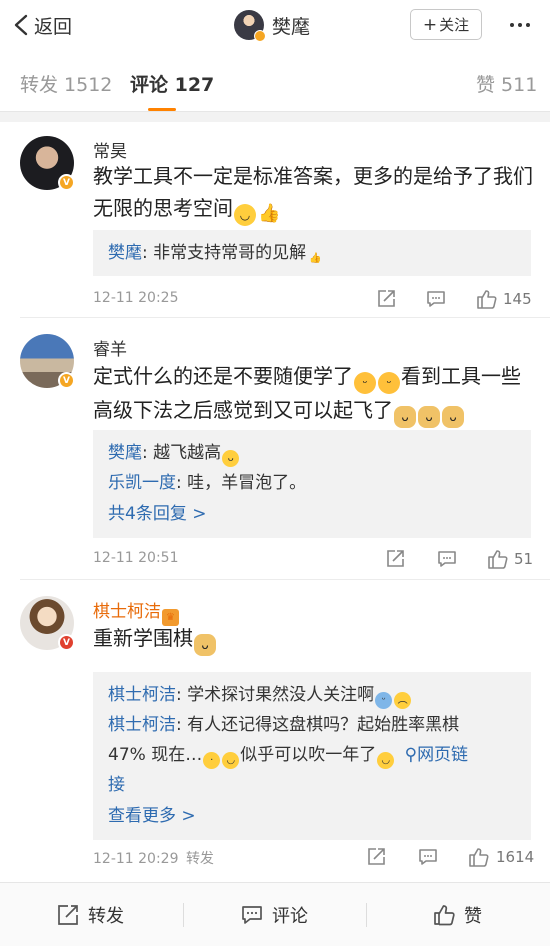  Describe the element at coordinates (461, 376) in the screenshot. I see `comment-text-line: 看到工具一些` at that location.